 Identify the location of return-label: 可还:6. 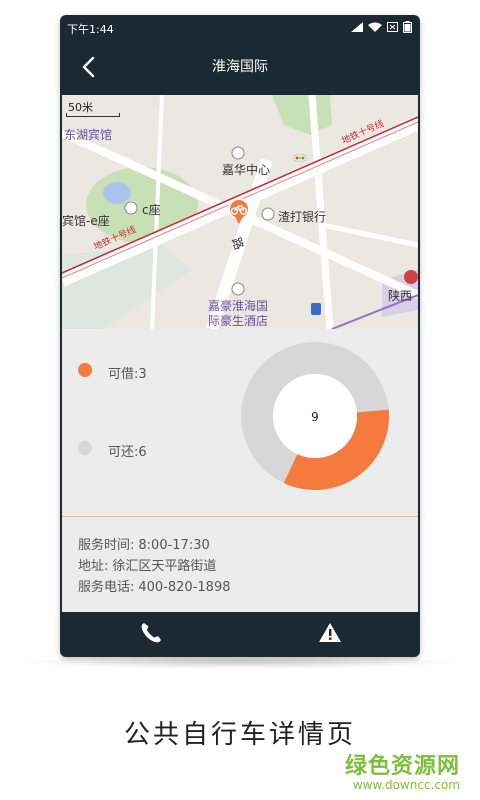
(127, 452).